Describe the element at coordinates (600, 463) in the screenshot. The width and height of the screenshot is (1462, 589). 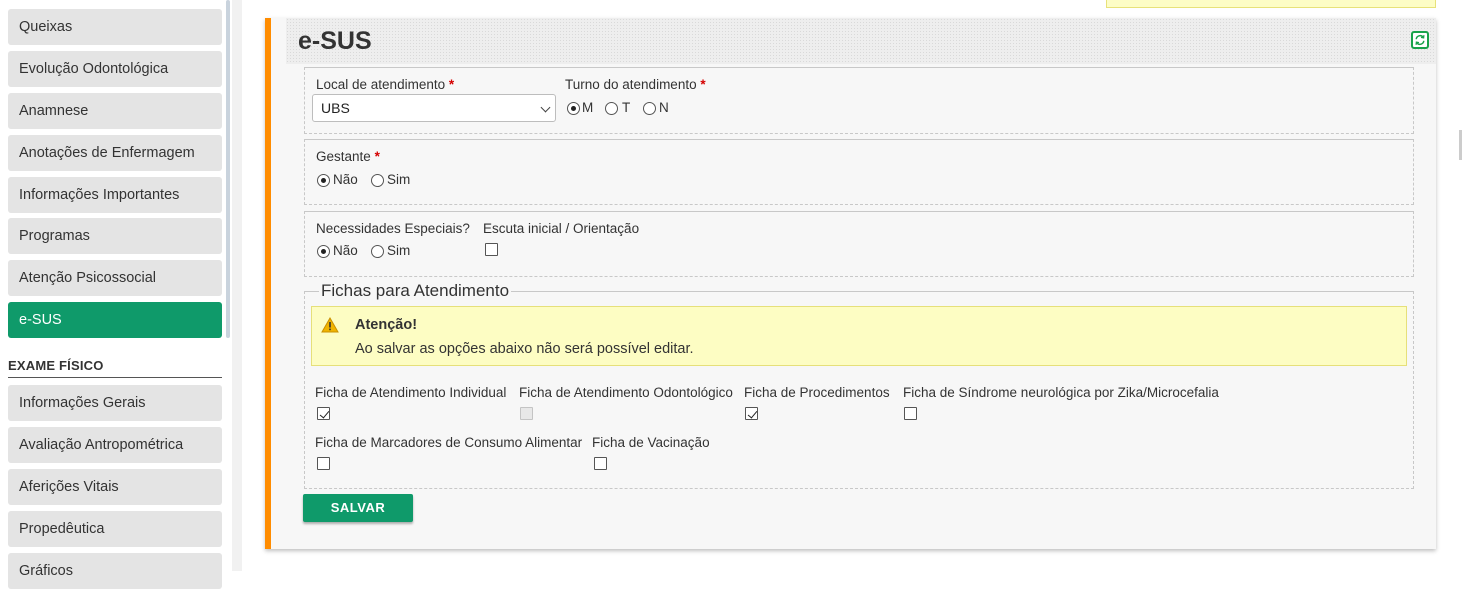
I see `ficha-checkbox-vacinacao` at that location.